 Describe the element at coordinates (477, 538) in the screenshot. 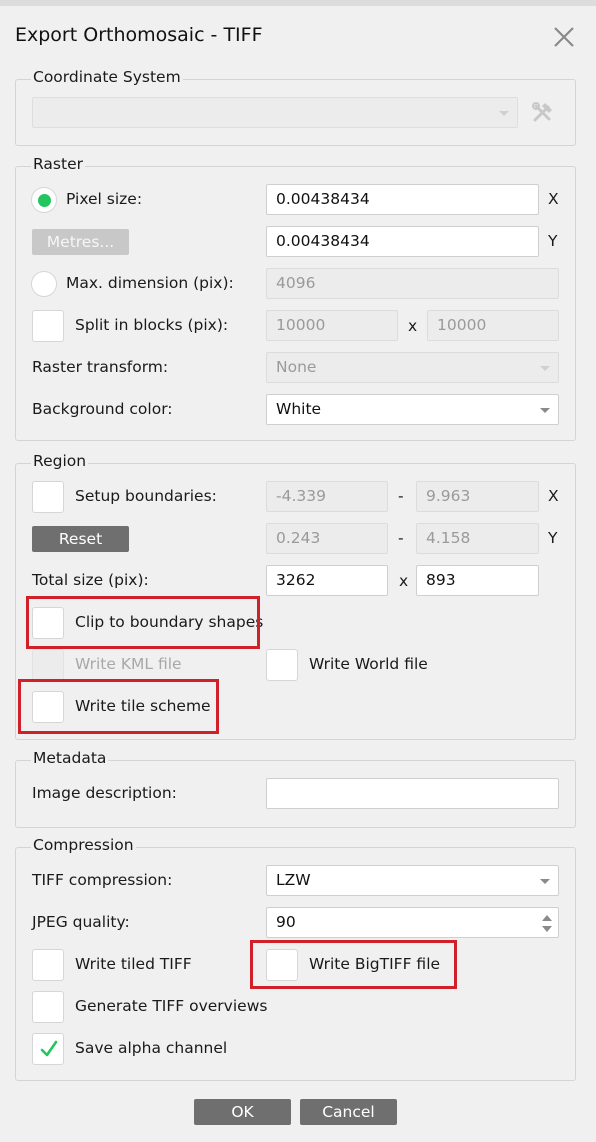

I see `y-max-input: 4.158` at that location.